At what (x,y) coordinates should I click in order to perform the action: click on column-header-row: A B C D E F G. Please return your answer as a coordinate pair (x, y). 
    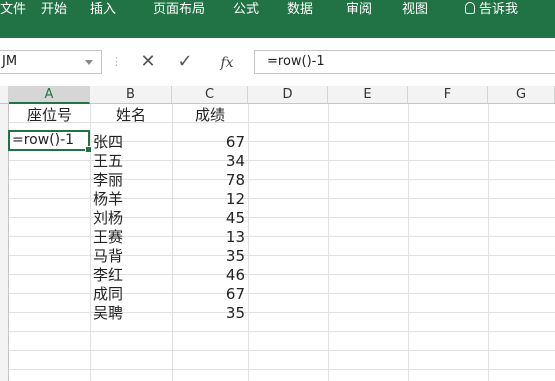
    Looking at the image, I should click on (277, 95).